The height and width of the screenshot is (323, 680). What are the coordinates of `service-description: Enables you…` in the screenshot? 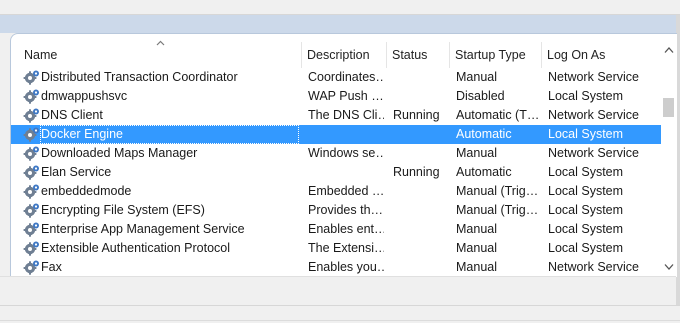 It's located at (346, 267).